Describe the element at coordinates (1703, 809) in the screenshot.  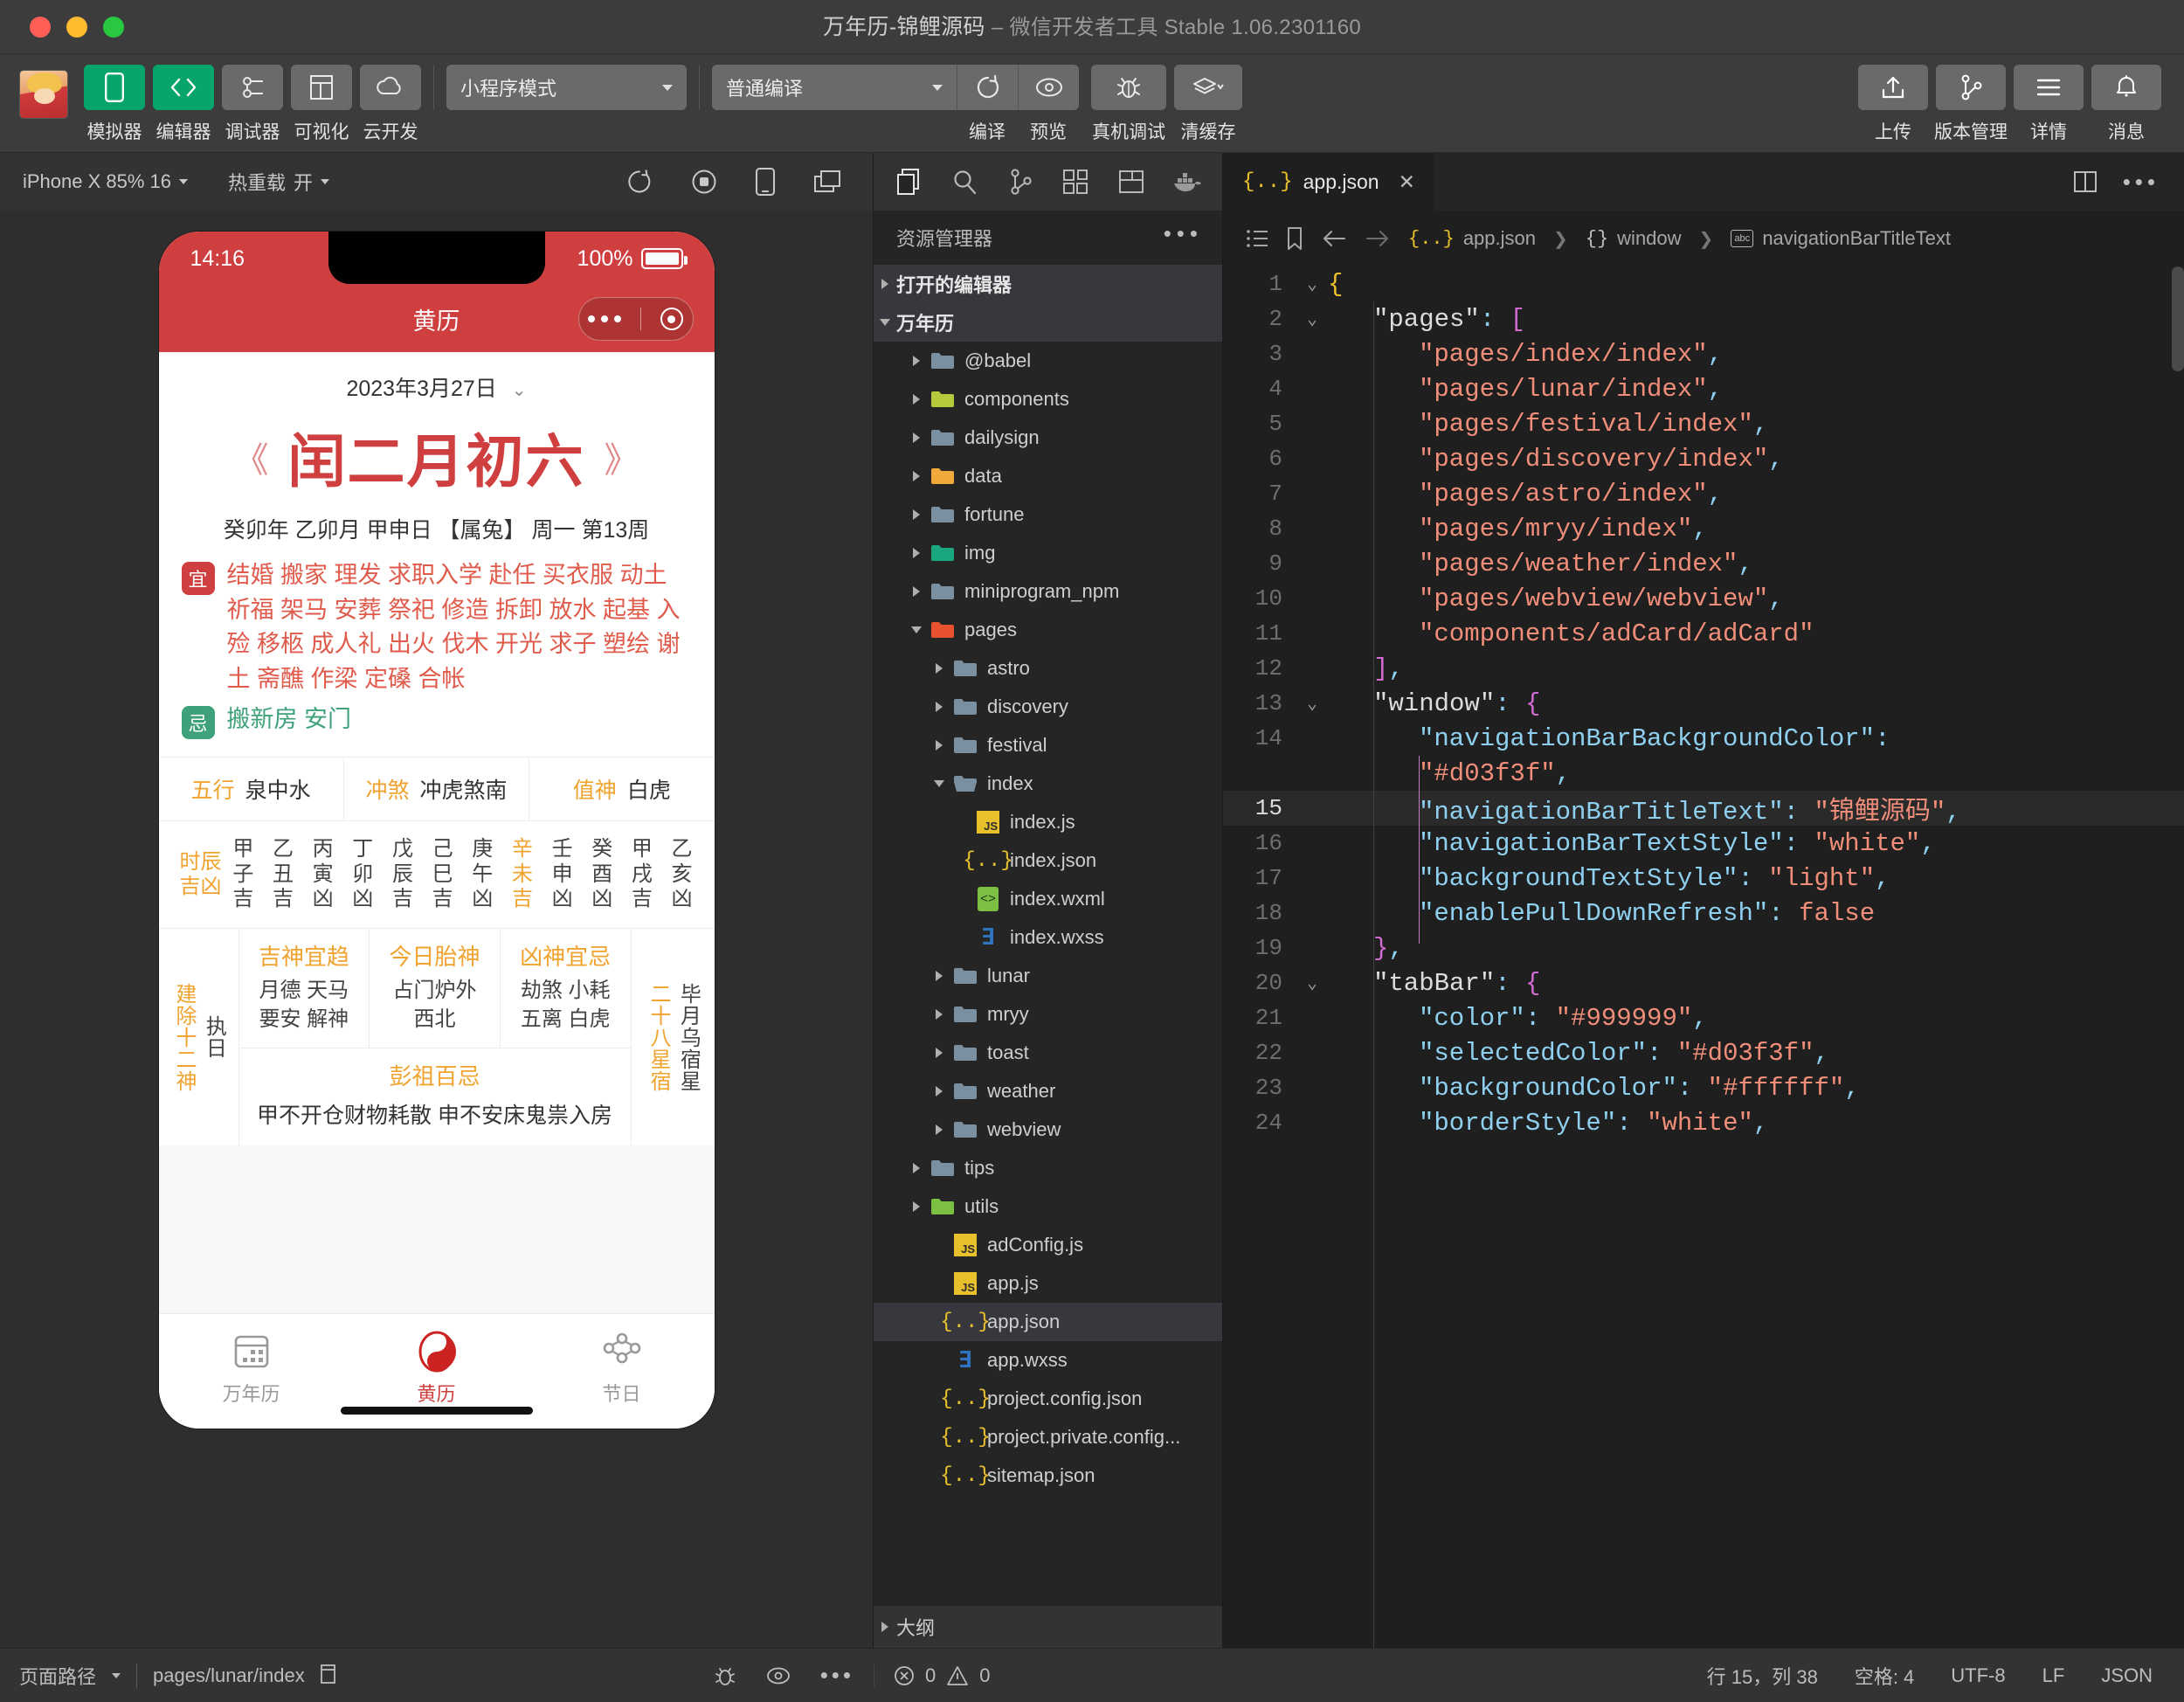
I see `code-line: 15 "navigationBarTitleText": "锦鲤源码",` at that location.